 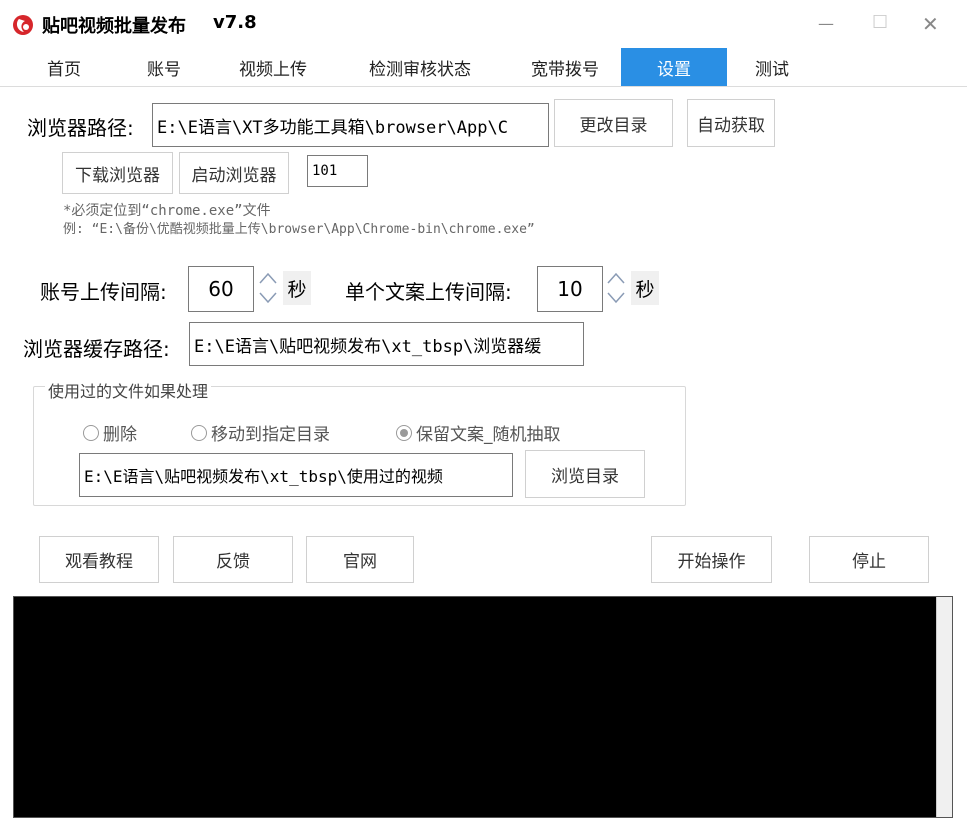 What do you see at coordinates (164, 67) in the screenshot?
I see `tab-account: 账号` at bounding box center [164, 67].